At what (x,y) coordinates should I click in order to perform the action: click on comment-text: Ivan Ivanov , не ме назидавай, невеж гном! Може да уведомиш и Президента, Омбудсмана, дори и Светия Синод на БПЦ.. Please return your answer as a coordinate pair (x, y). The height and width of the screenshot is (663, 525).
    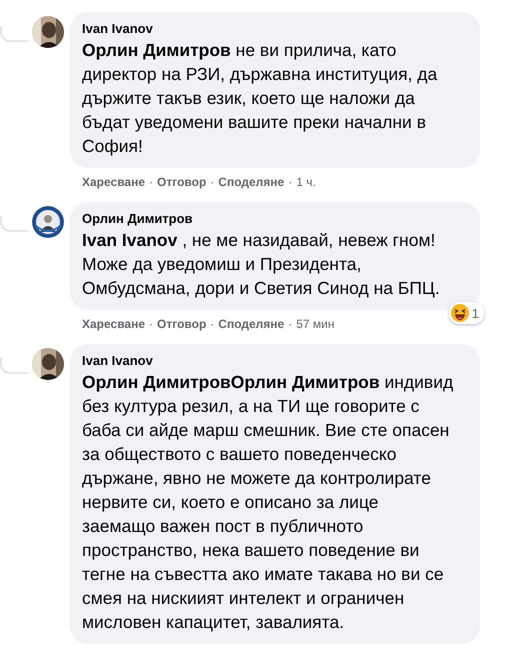
    Looking at the image, I should click on (261, 264).